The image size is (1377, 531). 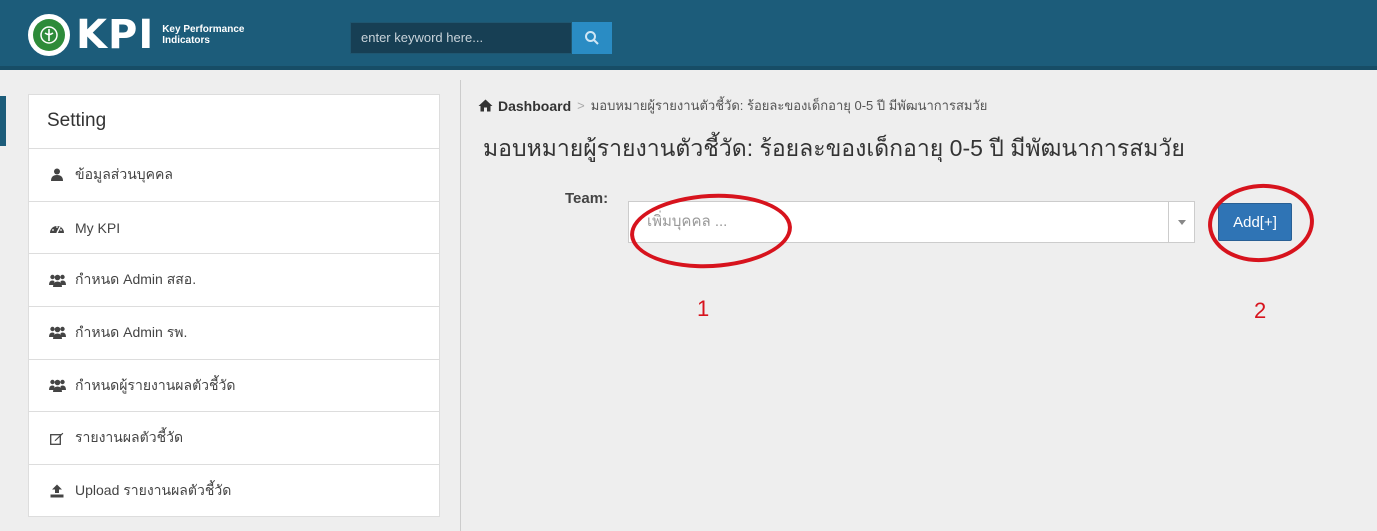 What do you see at coordinates (234, 175) in the screenshot?
I see `sidebar-item-profile: ข้อมูลส่วนบุคคล` at bounding box center [234, 175].